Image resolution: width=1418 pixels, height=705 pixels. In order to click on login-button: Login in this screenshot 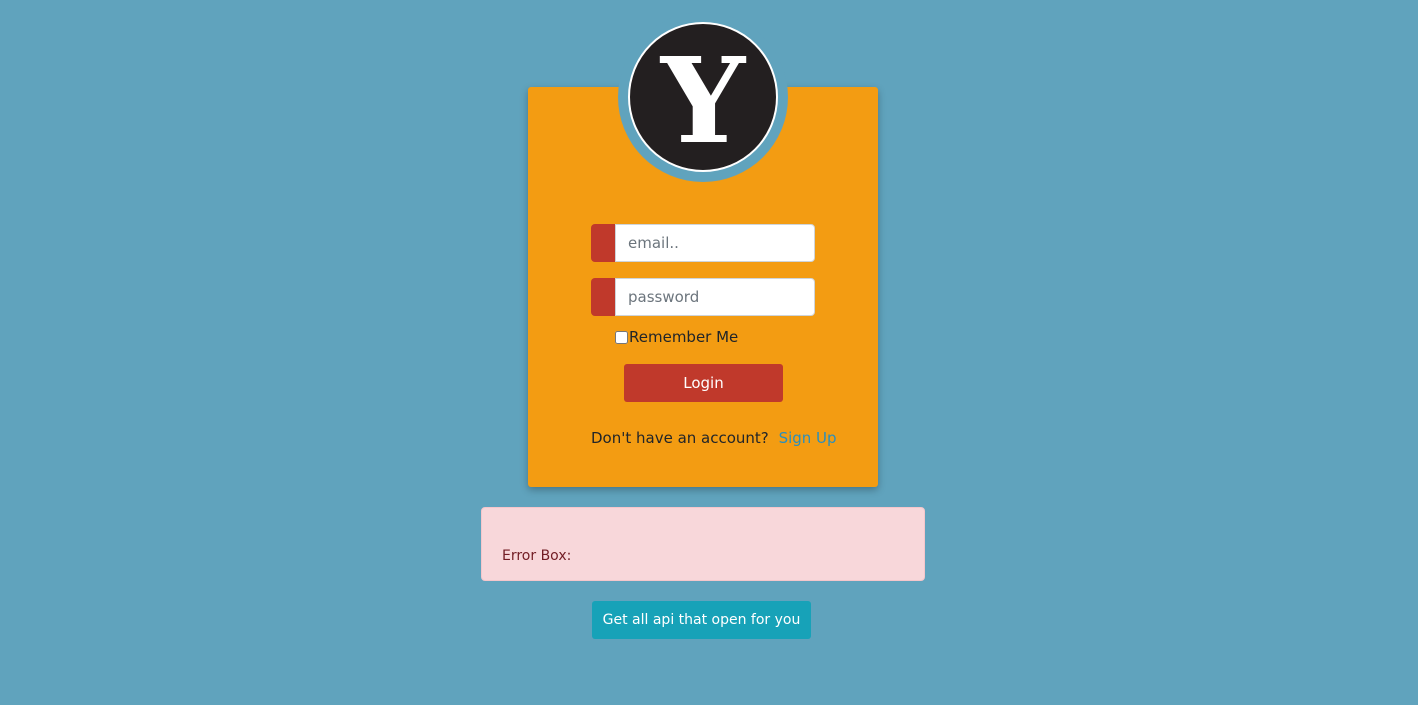, I will do `click(703, 383)`.